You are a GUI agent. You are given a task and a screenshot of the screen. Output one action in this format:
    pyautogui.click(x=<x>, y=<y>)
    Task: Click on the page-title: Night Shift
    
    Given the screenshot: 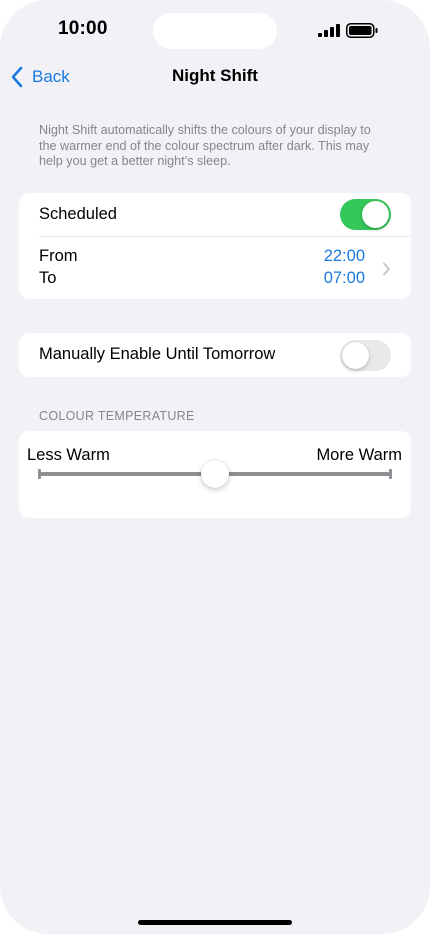 What is the action you would take?
    pyautogui.click(x=215, y=75)
    